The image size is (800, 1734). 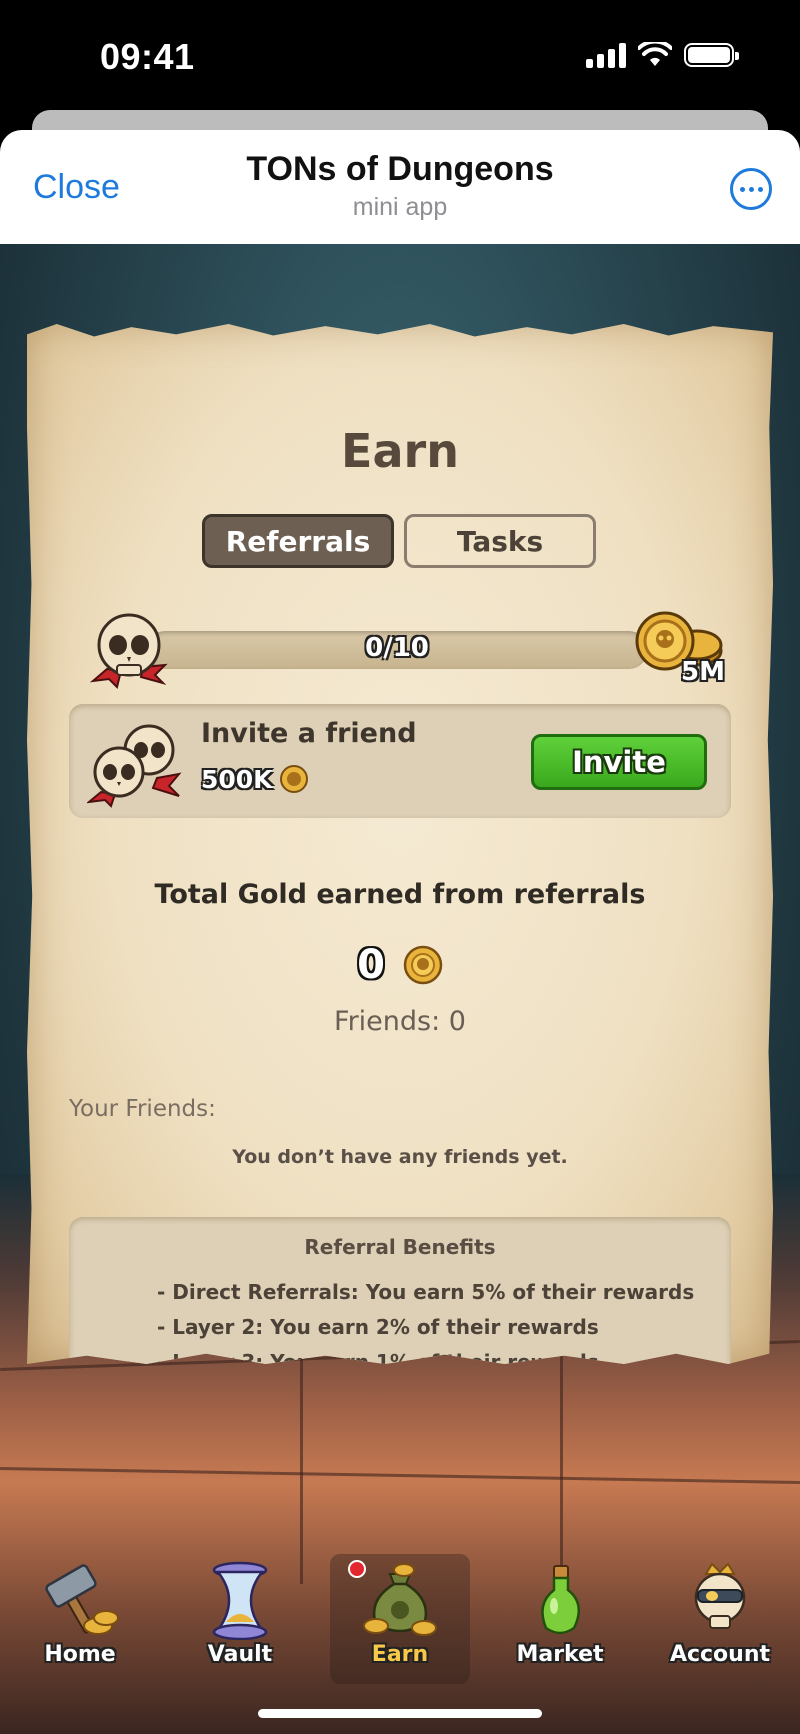 What do you see at coordinates (703, 672) in the screenshot?
I see `reward-label: 5M` at bounding box center [703, 672].